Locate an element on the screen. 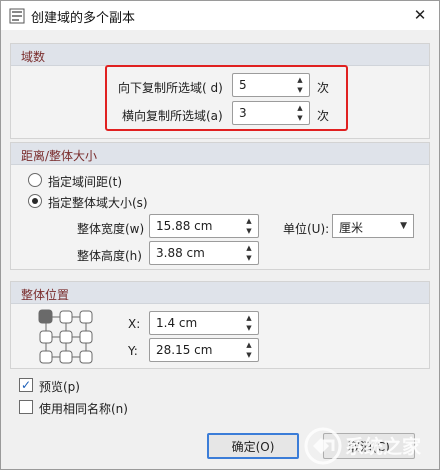 This screenshot has height=470, width=440. unit-select-value: 厘米 is located at coordinates (351, 227).